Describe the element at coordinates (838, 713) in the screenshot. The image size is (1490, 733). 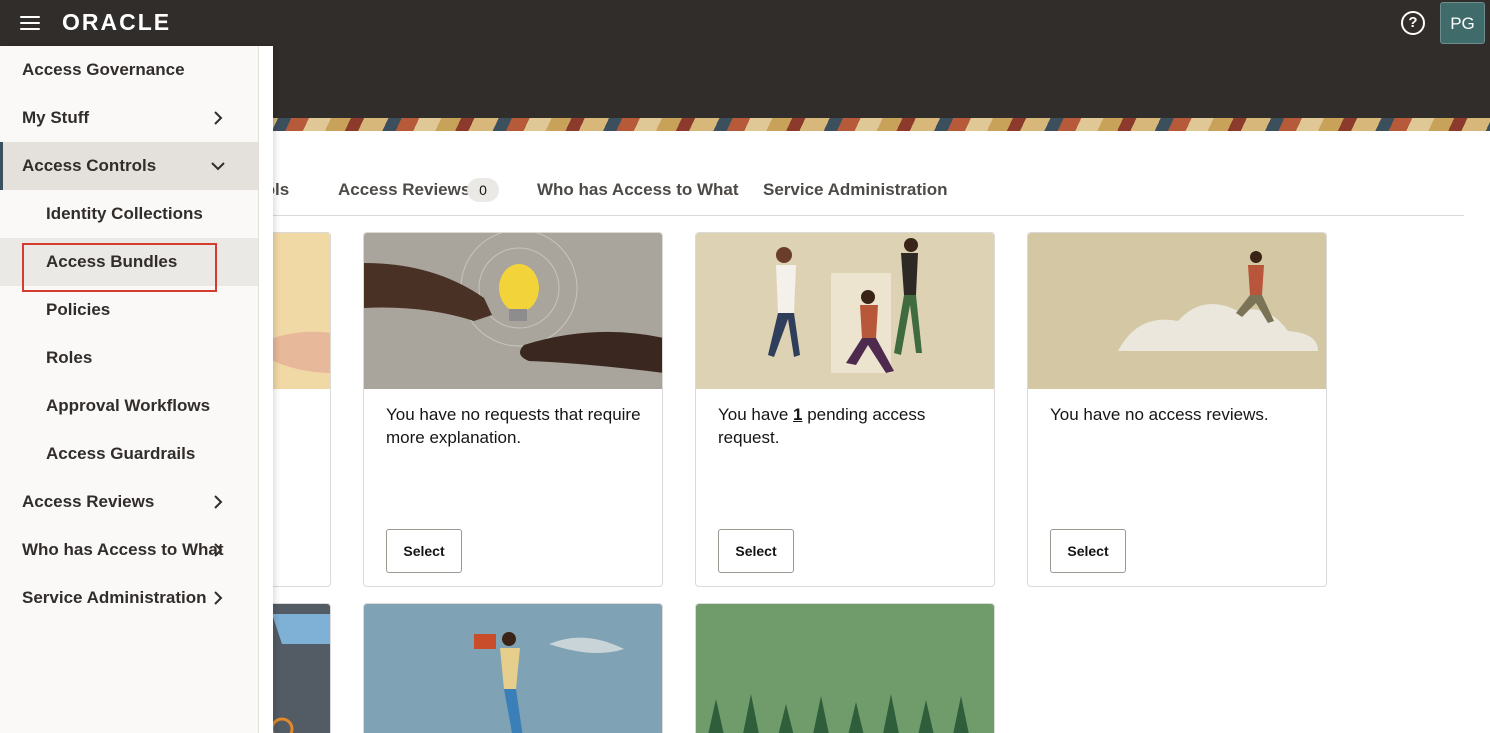
I see `forest-illustration` at that location.